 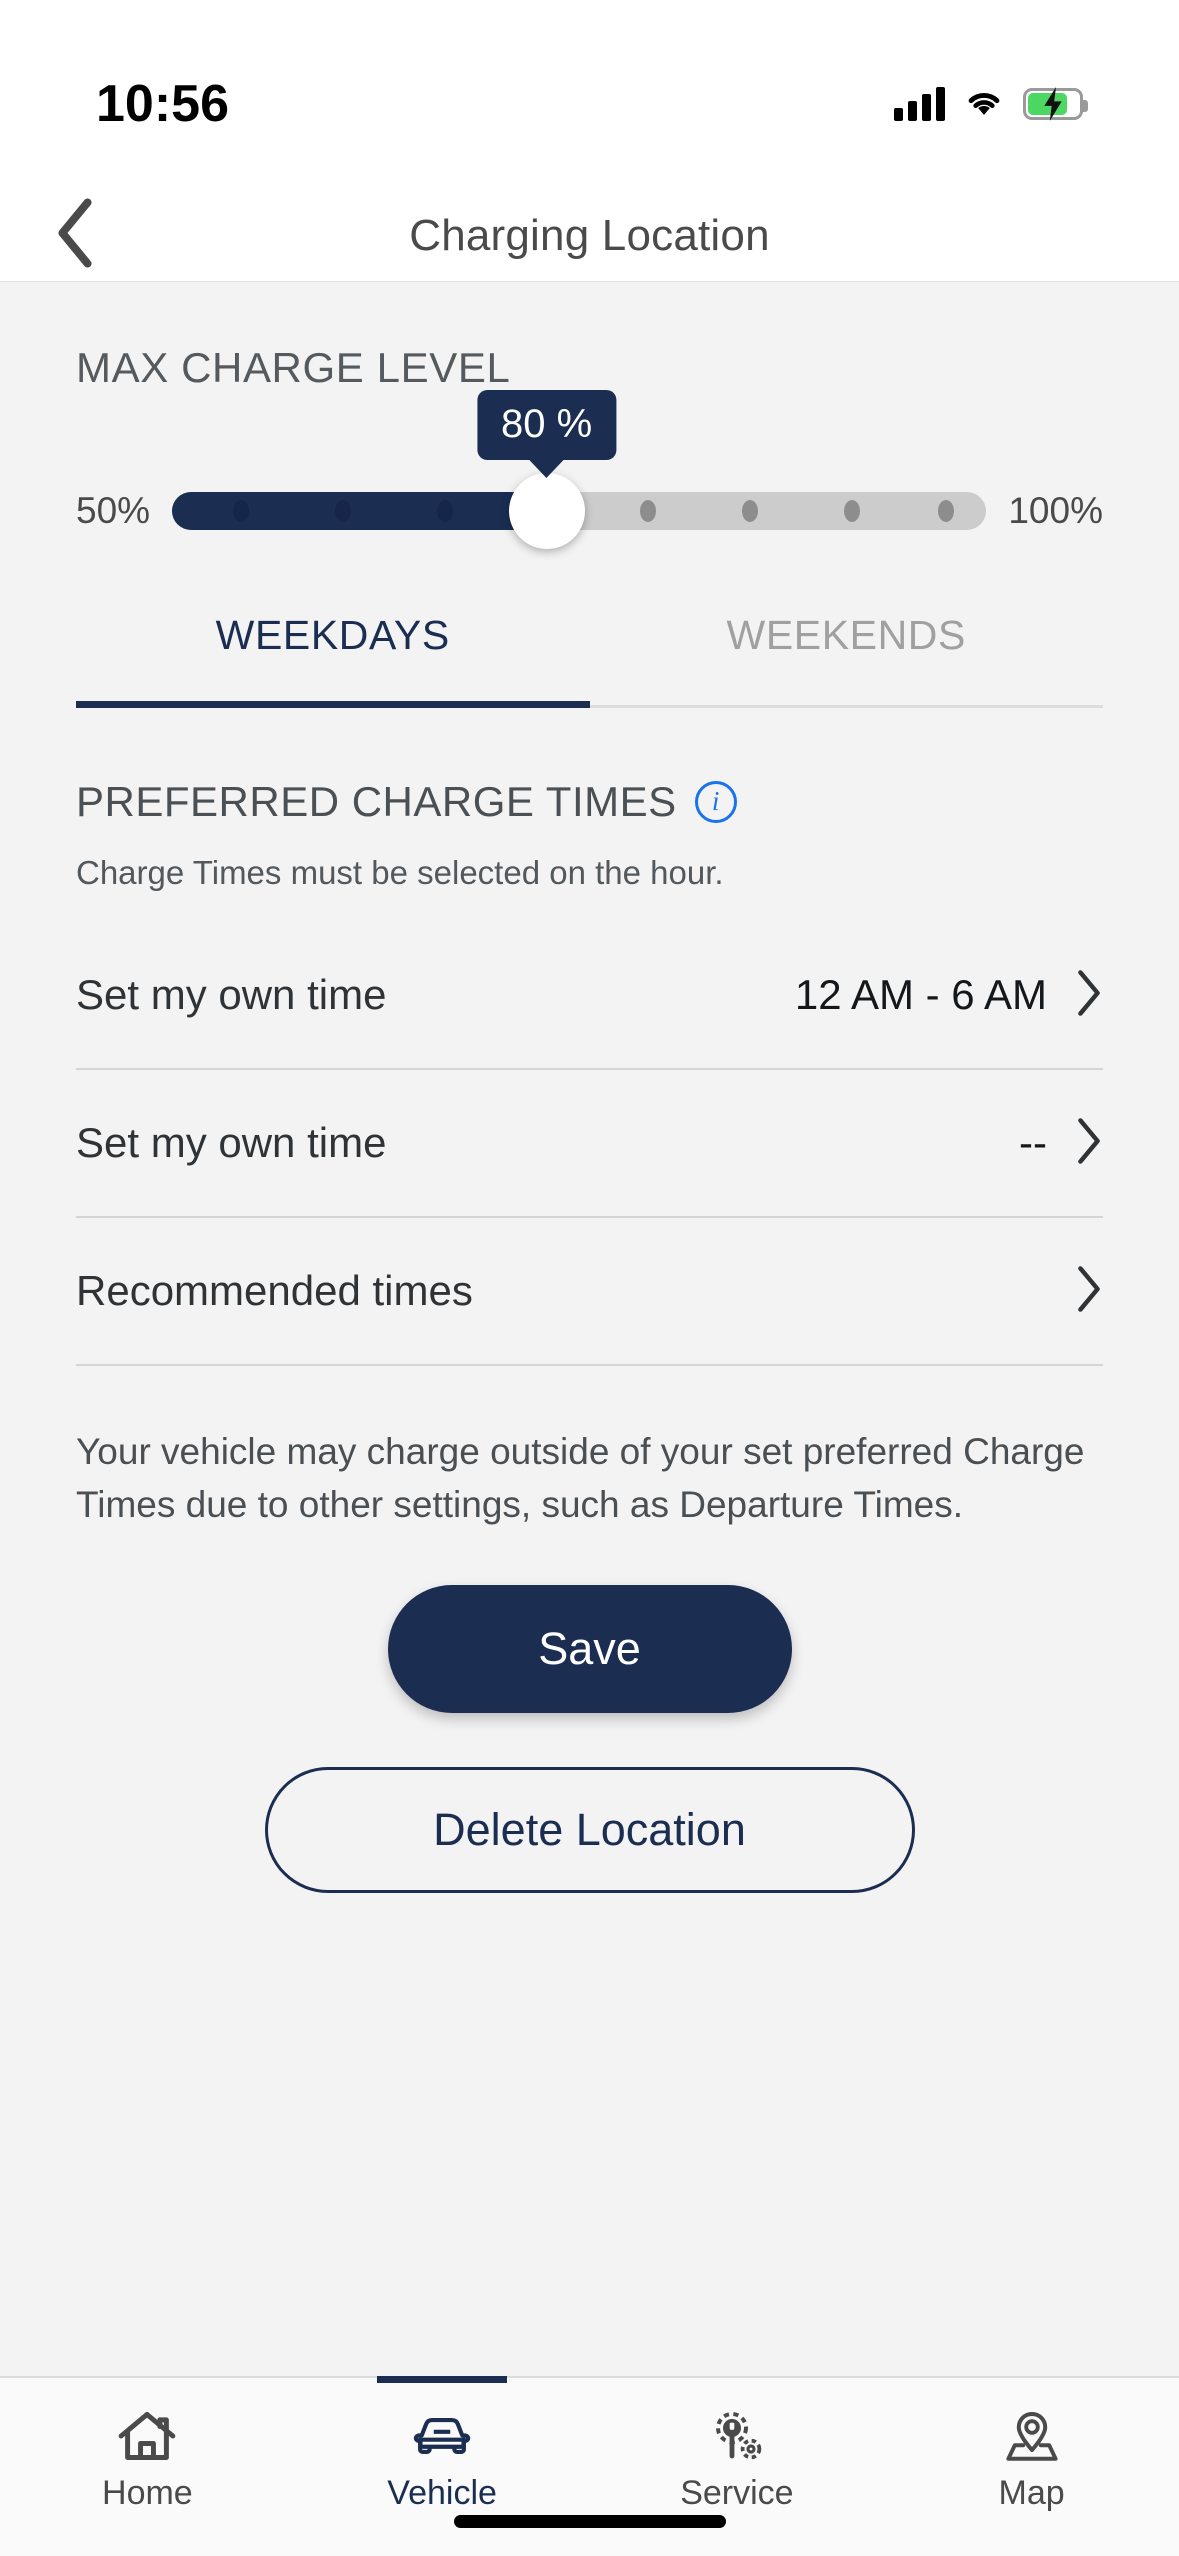 What do you see at coordinates (589, 1830) in the screenshot?
I see `delete-location-button: Delete Location` at bounding box center [589, 1830].